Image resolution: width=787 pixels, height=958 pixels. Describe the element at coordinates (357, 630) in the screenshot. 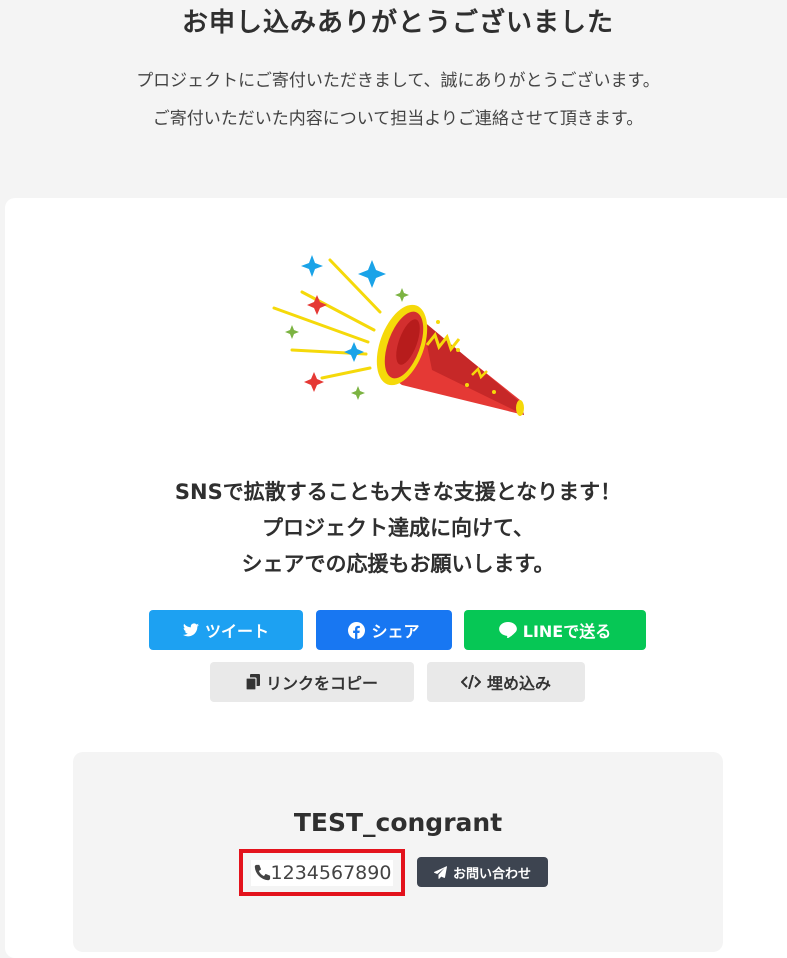

I see `facebook-icon` at that location.